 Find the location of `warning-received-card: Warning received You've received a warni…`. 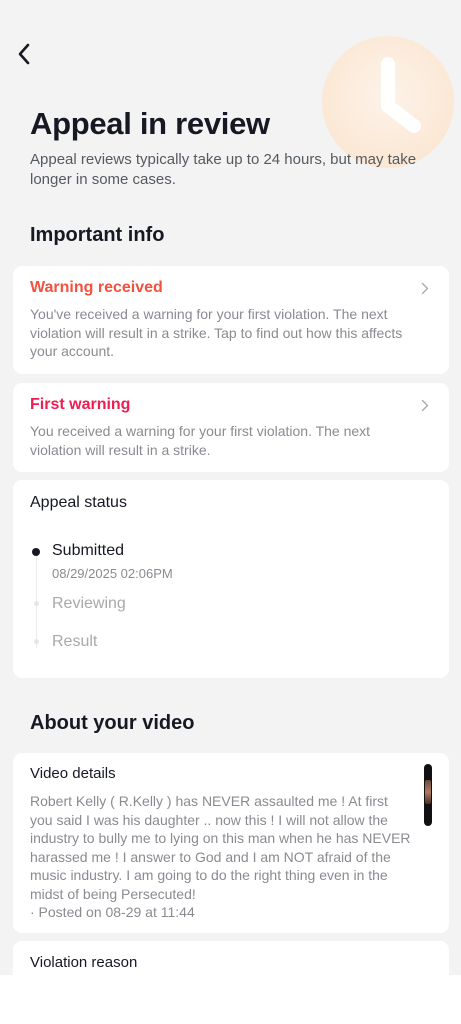

warning-received-card: Warning received You've received a warni… is located at coordinates (231, 320).